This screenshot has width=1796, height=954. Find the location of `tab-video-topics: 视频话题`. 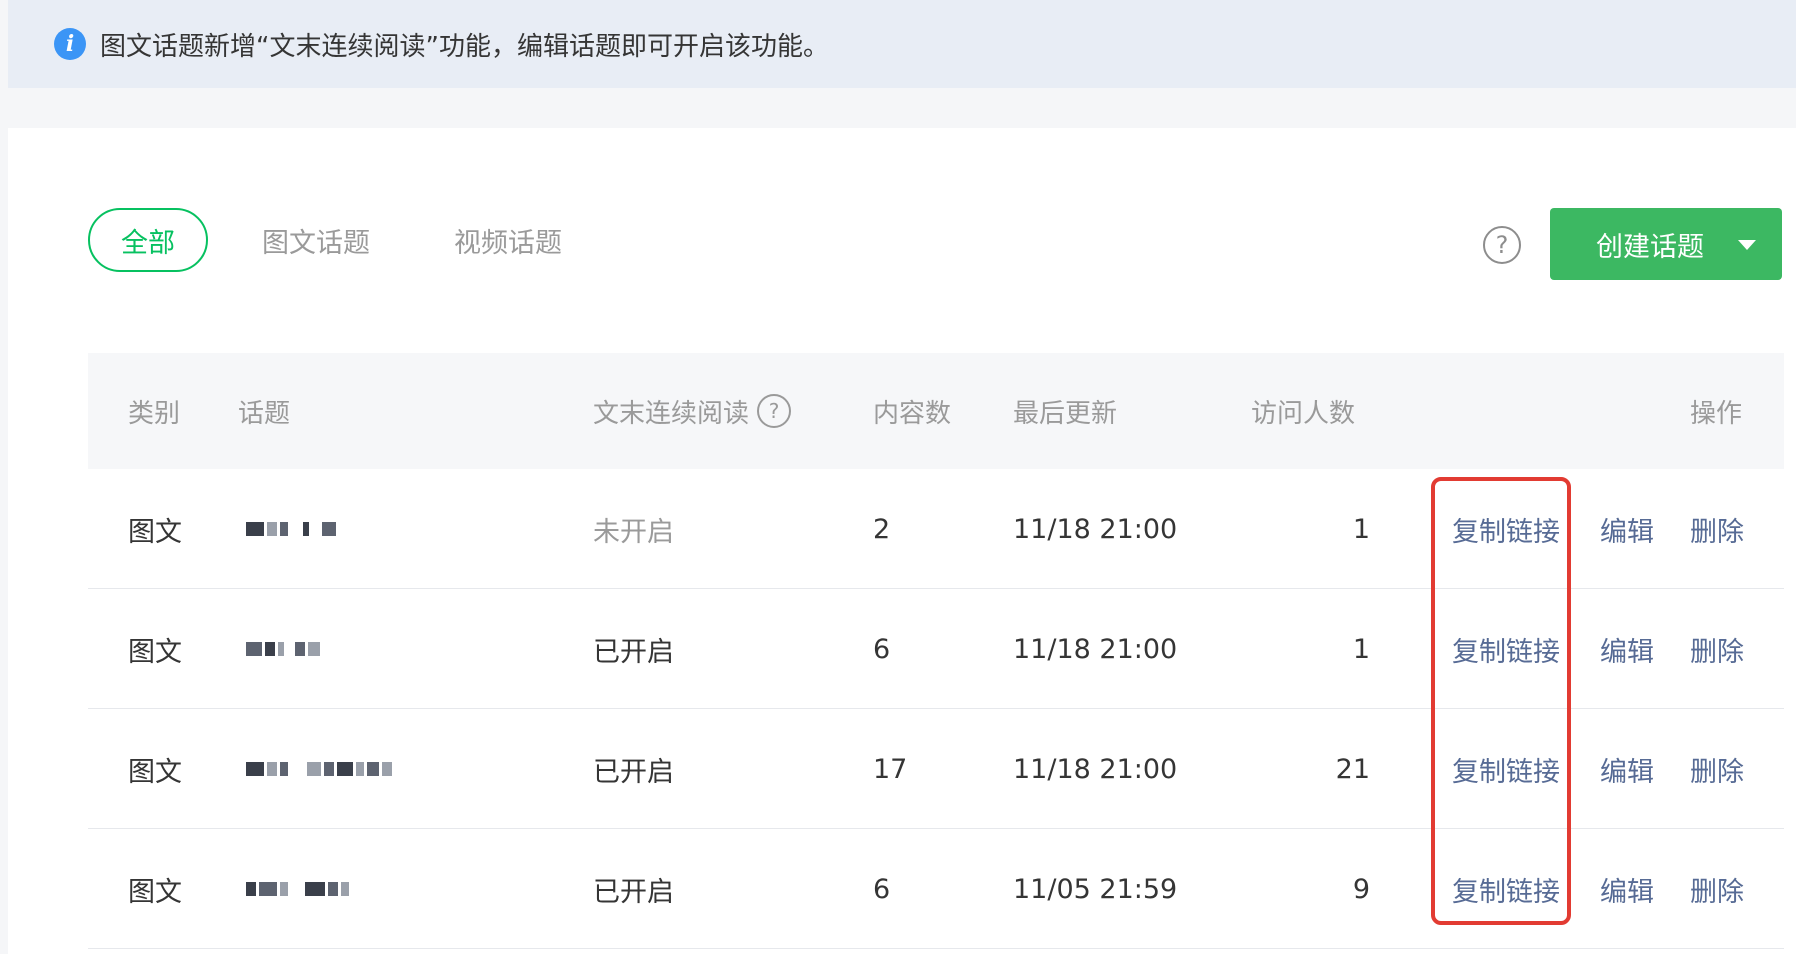

tab-video-topics: 视频话题 is located at coordinates (508, 240).